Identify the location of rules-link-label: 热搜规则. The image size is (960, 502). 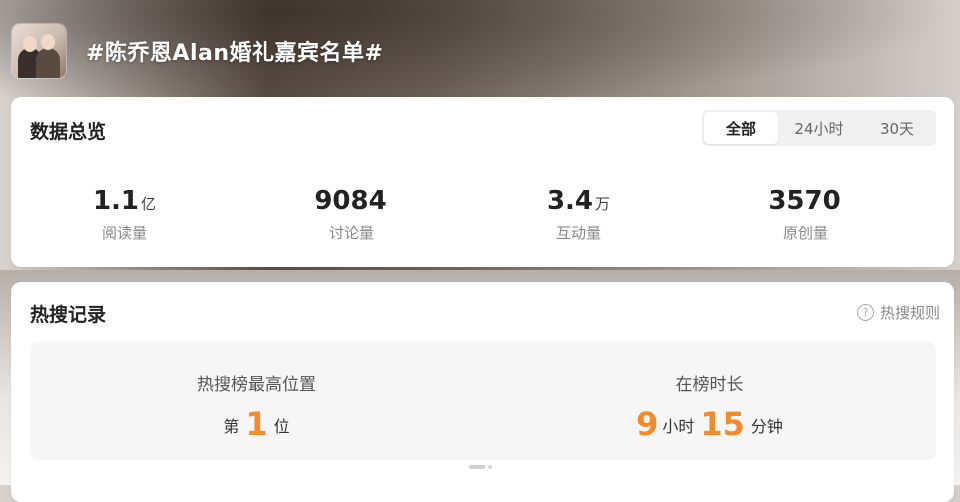
(909, 313).